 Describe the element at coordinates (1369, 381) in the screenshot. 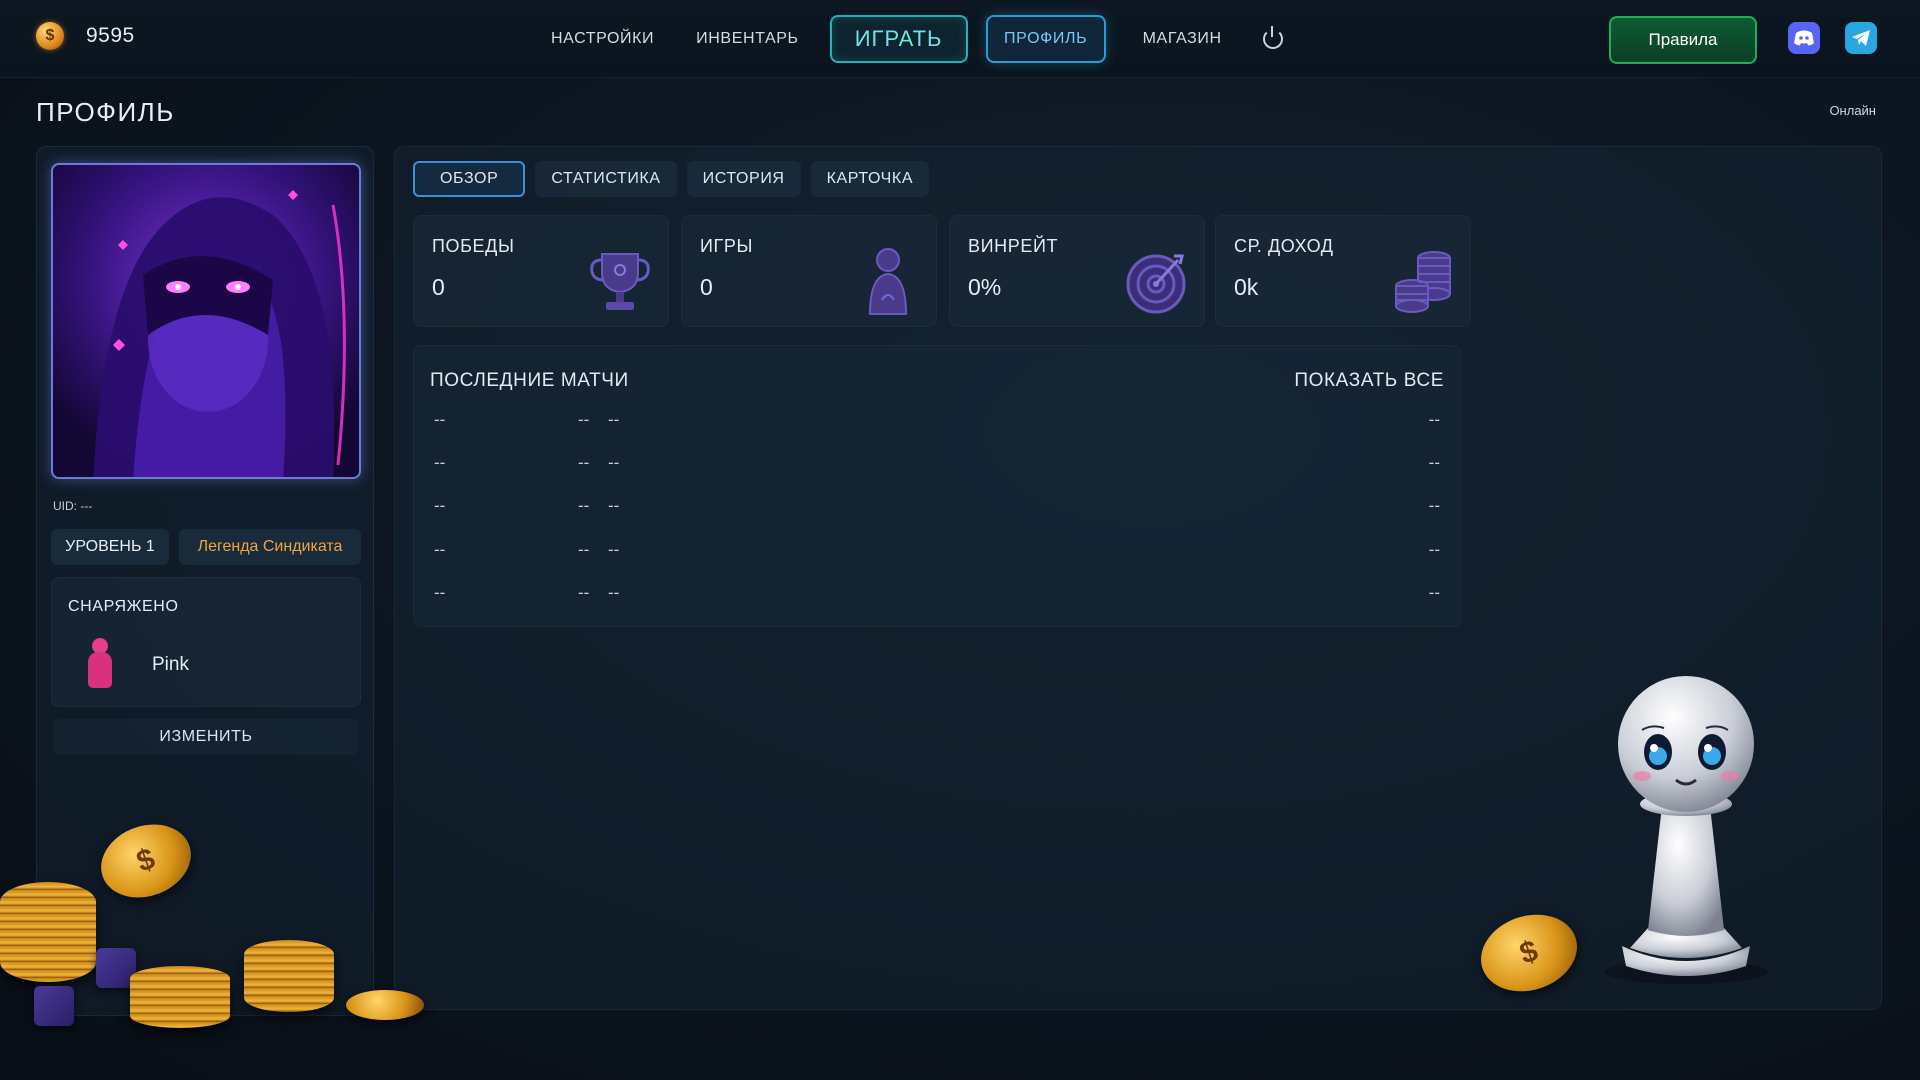

I see `show-all-link: ПОКАЗАТЬ ВСЕ` at that location.